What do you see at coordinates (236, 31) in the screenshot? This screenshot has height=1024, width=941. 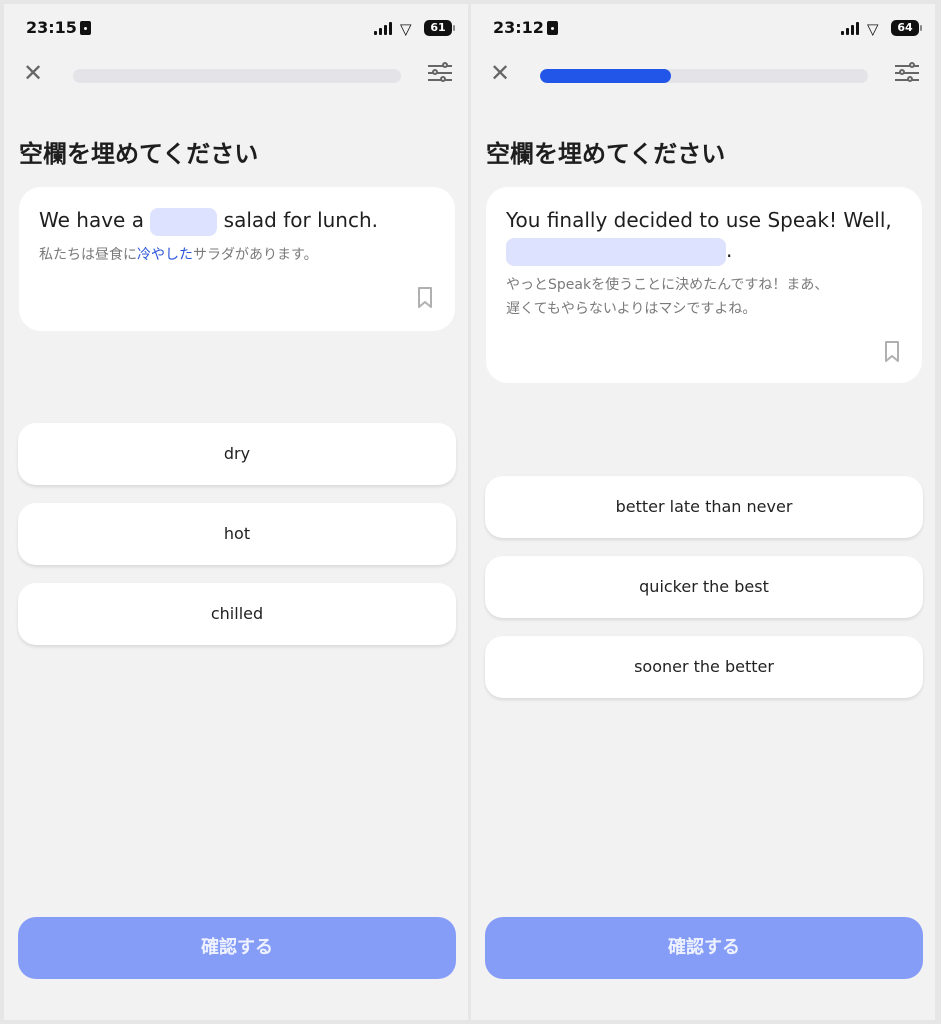 I see `status-bar: 23:15 ▽ 61` at bounding box center [236, 31].